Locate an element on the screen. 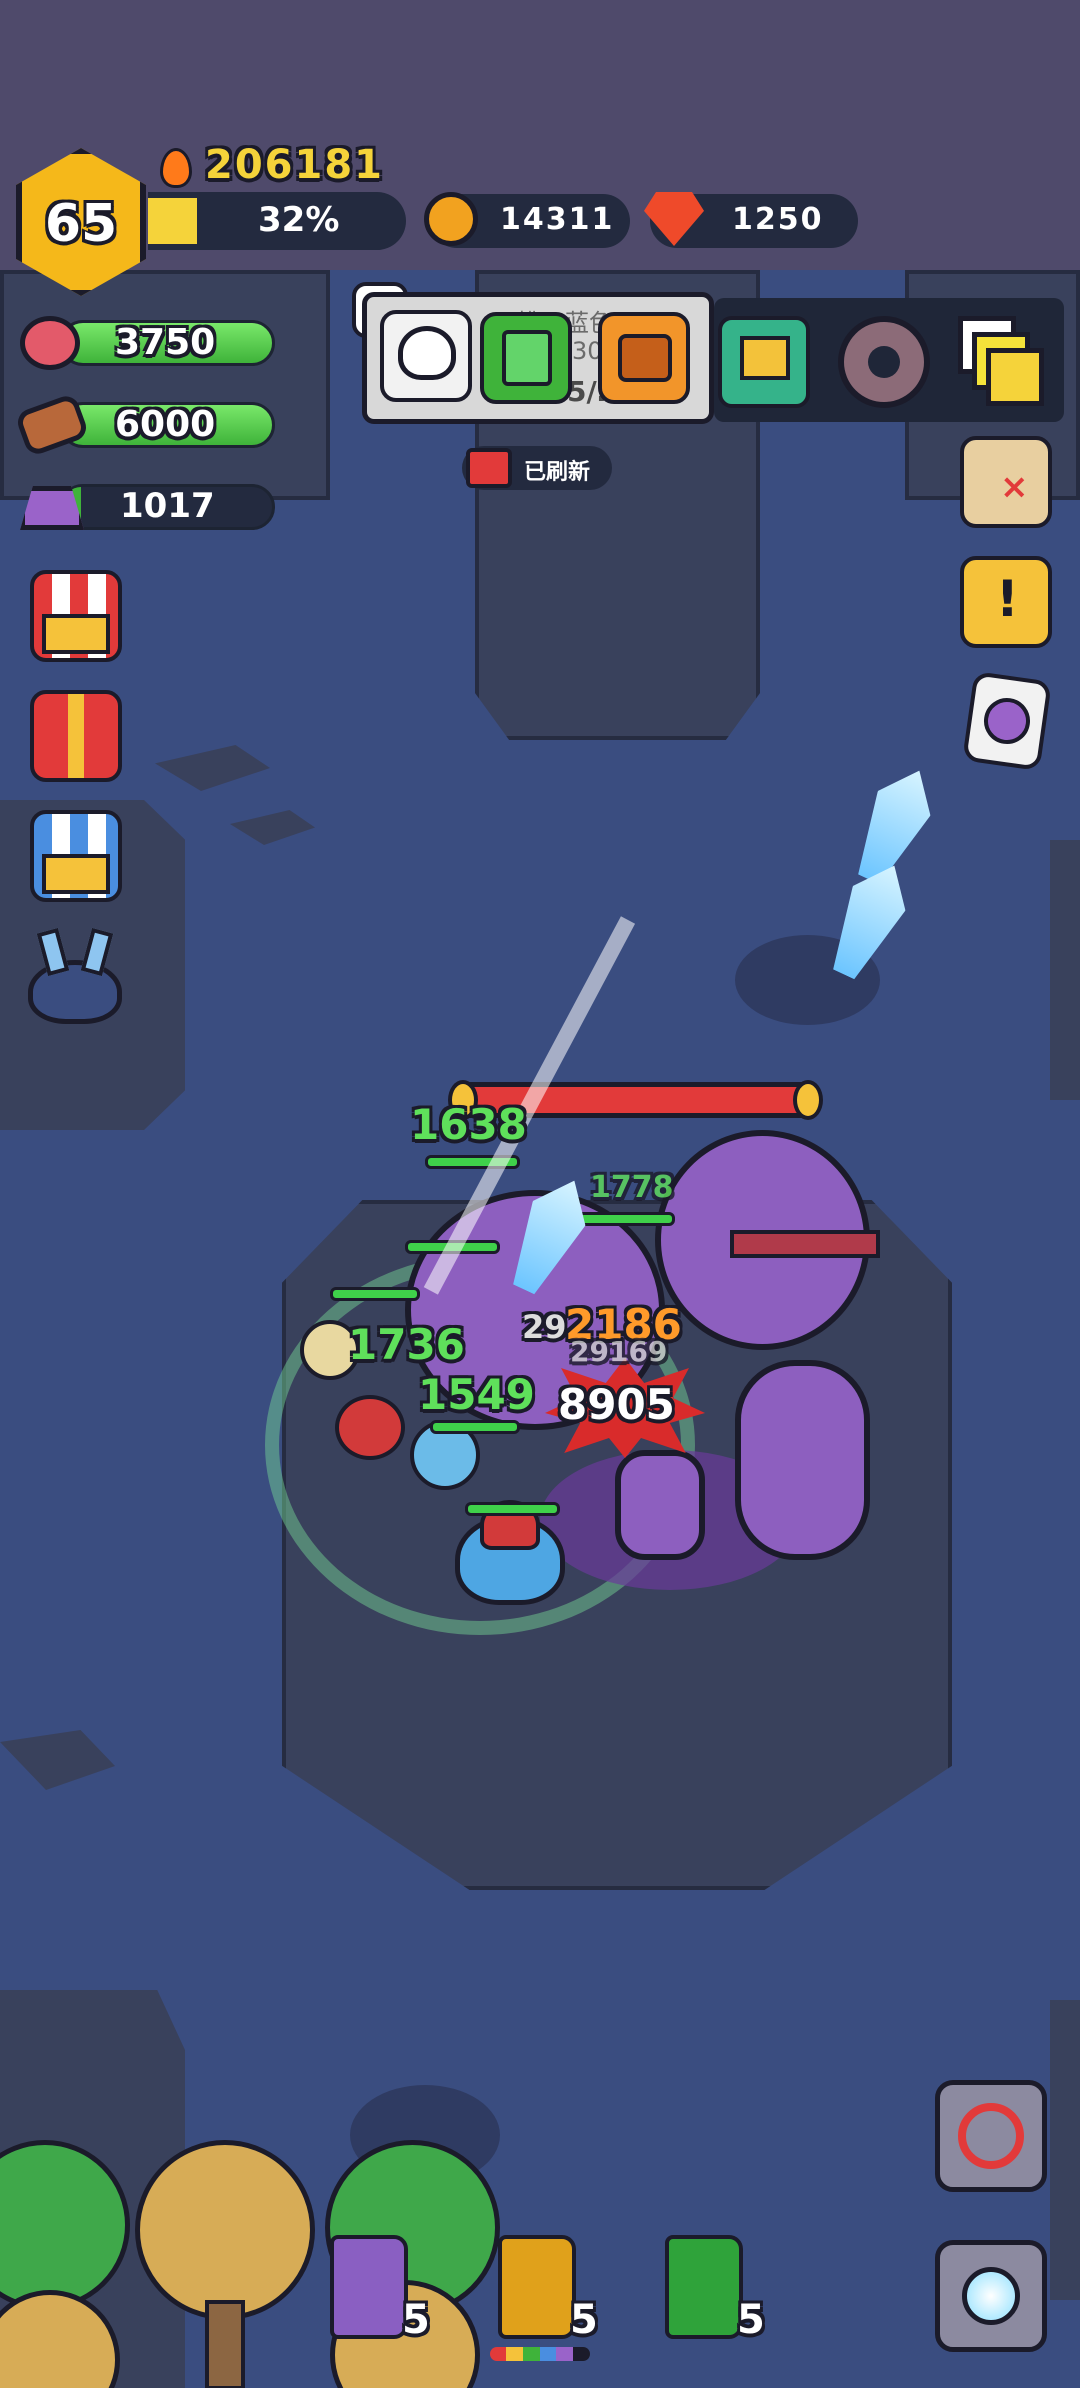 The width and height of the screenshot is (1080, 2388). shop-icon is located at coordinates (76, 634).